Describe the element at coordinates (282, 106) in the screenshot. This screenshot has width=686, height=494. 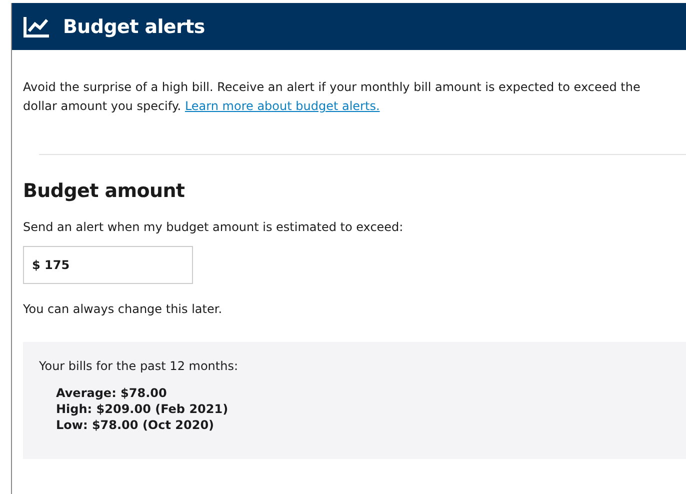
I see `learn-more-link: Learn more about budget alerts.` at that location.